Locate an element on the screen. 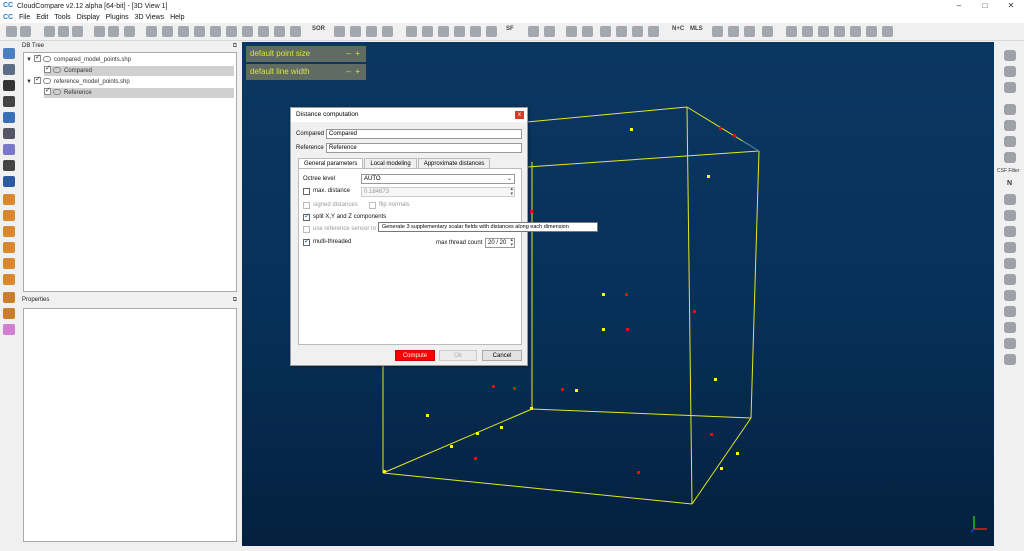  cube-iso1-icon is located at coordinates (9, 297).